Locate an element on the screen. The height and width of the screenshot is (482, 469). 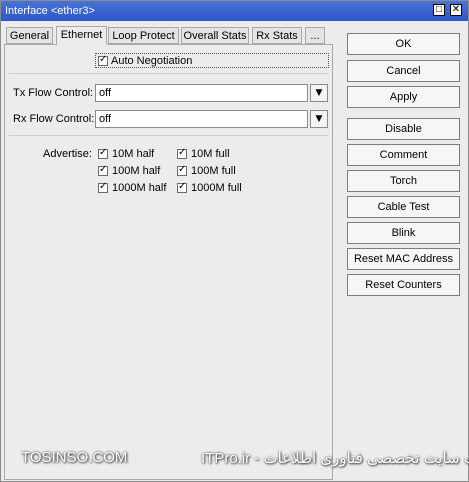
advertise-1000m-half-checkbox is located at coordinates (103, 187).